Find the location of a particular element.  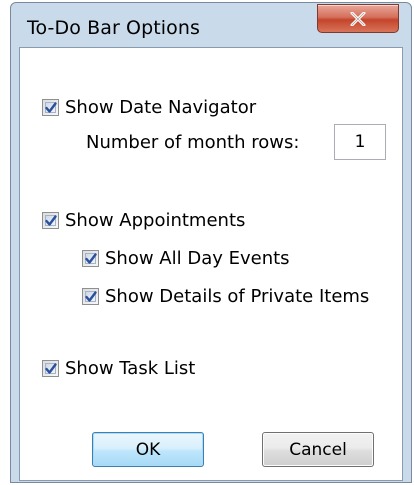

month-rows-label: Number of month rows: is located at coordinates (193, 142).